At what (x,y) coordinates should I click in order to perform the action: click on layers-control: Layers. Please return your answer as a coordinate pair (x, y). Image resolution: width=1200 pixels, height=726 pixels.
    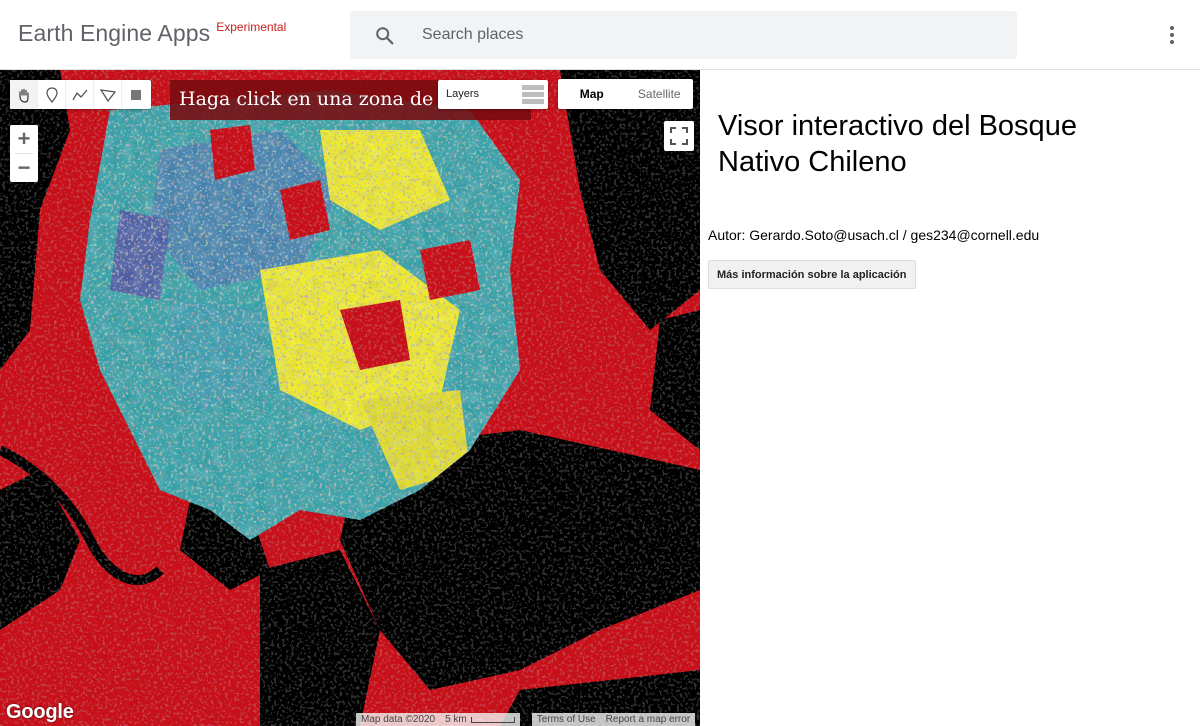
    Looking at the image, I should click on (493, 94).